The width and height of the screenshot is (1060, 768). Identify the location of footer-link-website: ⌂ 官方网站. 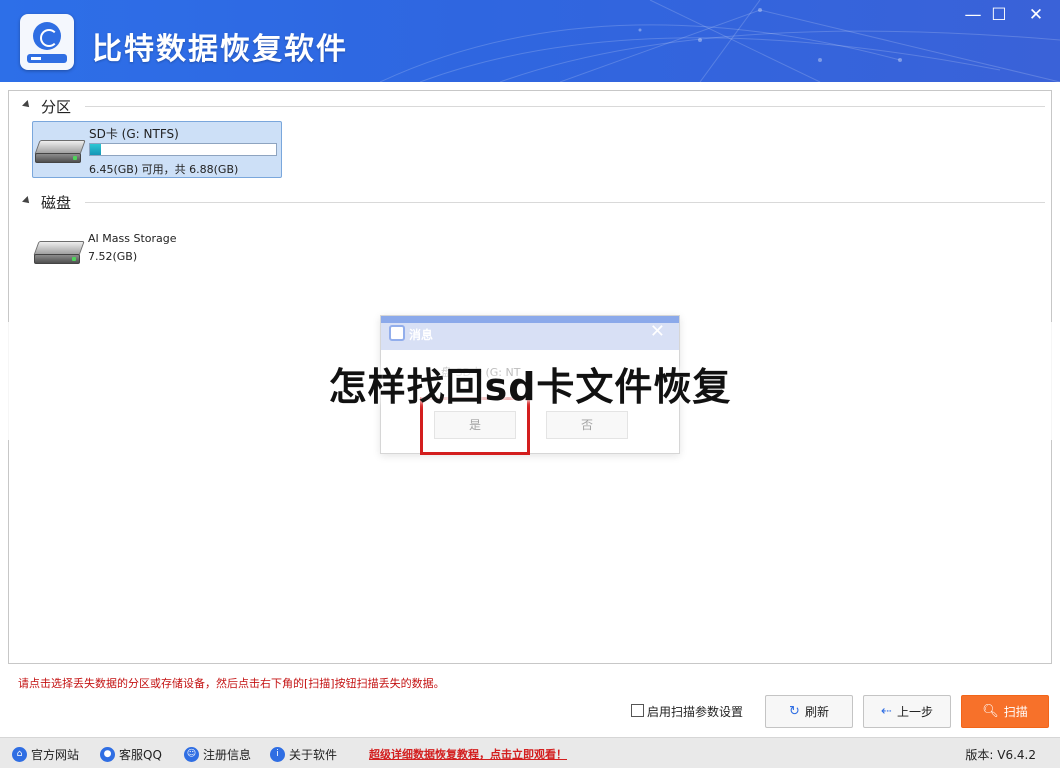
(45, 754).